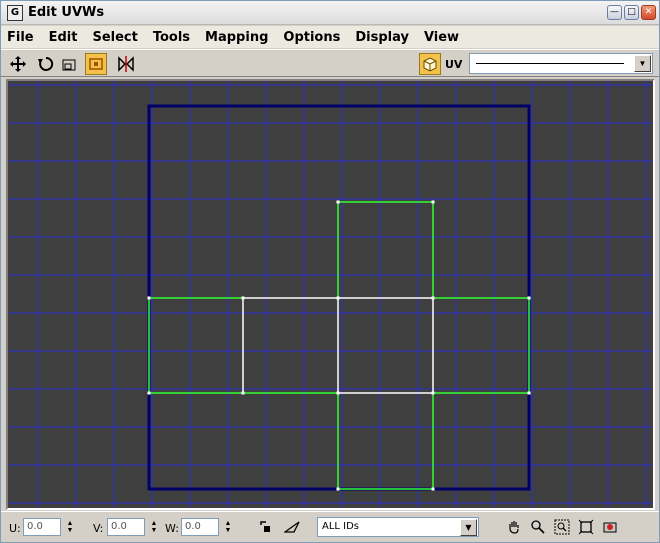 This screenshot has height=543, width=660. I want to click on freeform-icon, so click(96, 64).